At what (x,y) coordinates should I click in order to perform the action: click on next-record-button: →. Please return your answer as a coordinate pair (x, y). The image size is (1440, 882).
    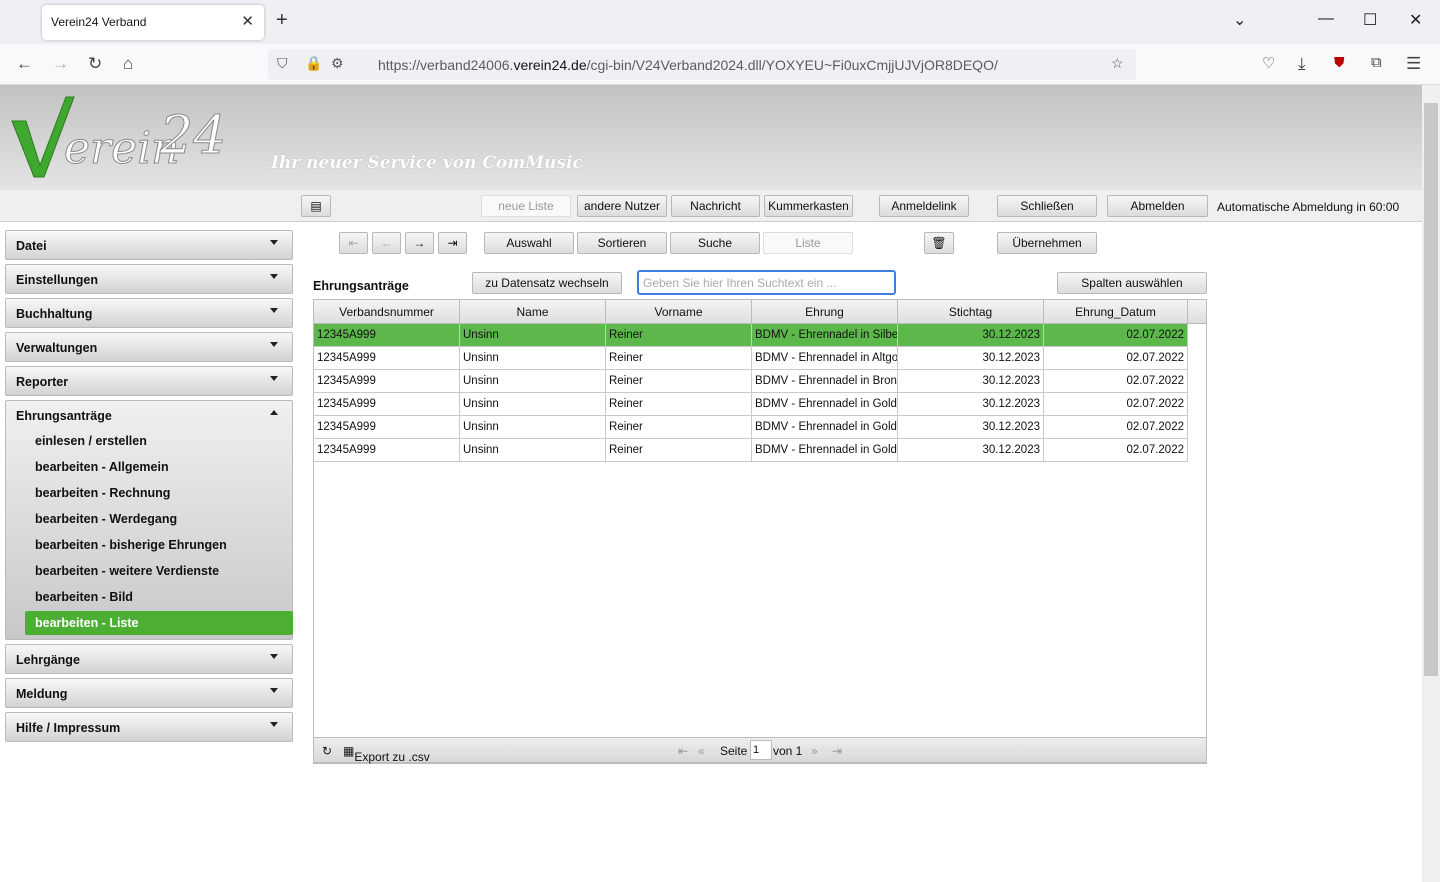
    Looking at the image, I should click on (419, 243).